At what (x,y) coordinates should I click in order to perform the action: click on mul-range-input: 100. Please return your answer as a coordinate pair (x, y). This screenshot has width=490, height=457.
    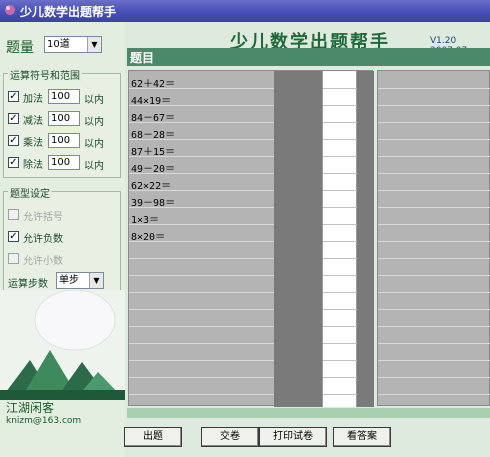
    Looking at the image, I should click on (64, 140).